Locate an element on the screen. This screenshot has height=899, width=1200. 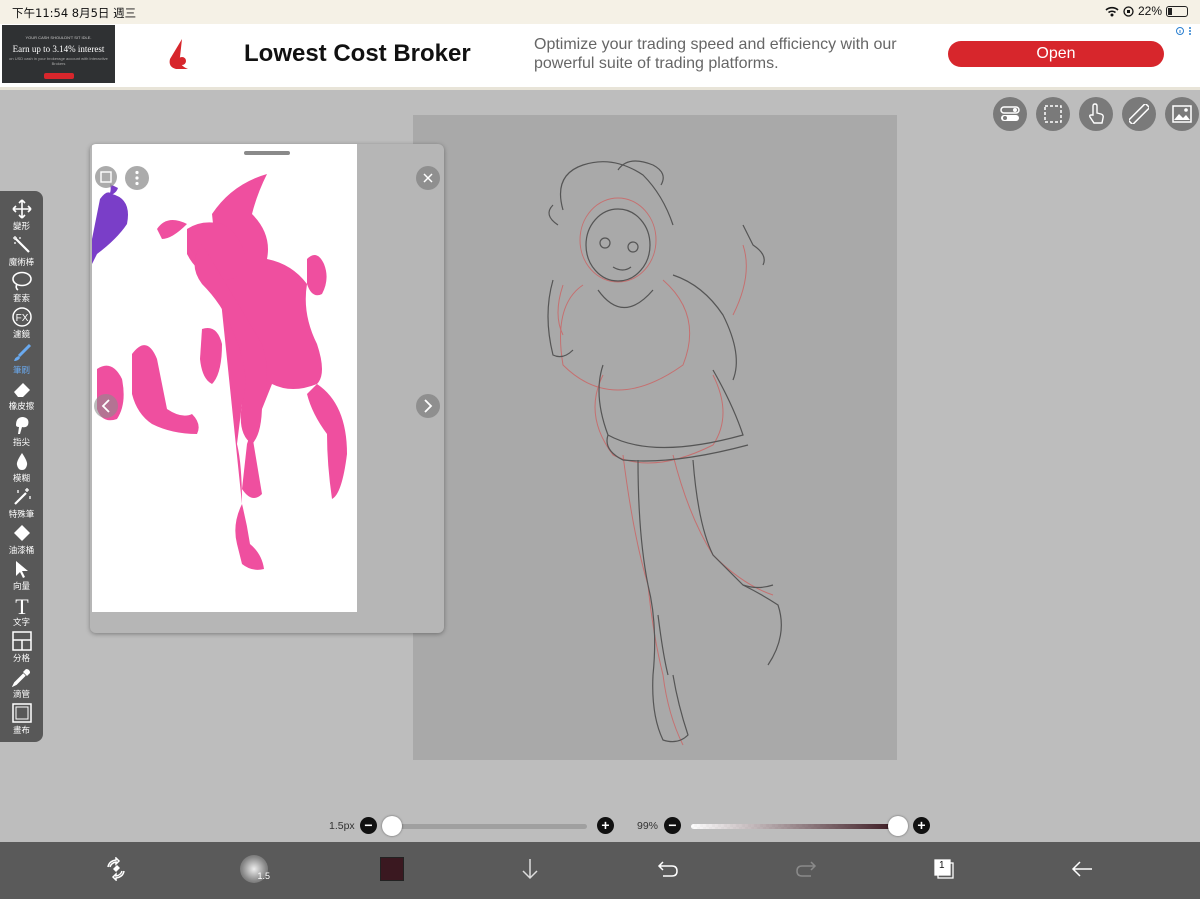
tool-special-pen: 特殊筆 is located at coordinates (21, 504).